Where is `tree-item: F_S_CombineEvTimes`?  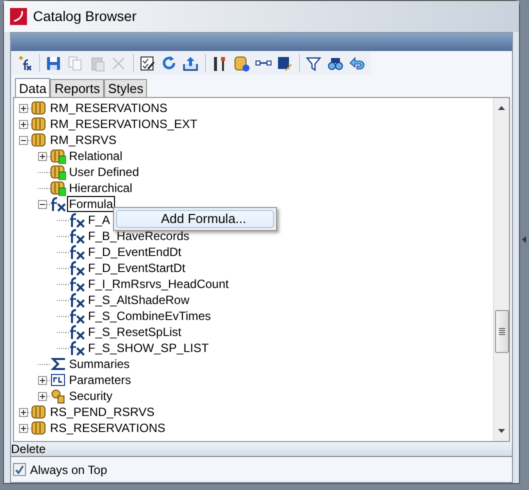
tree-item: F_S_CombineEvTimes is located at coordinates (149, 316).